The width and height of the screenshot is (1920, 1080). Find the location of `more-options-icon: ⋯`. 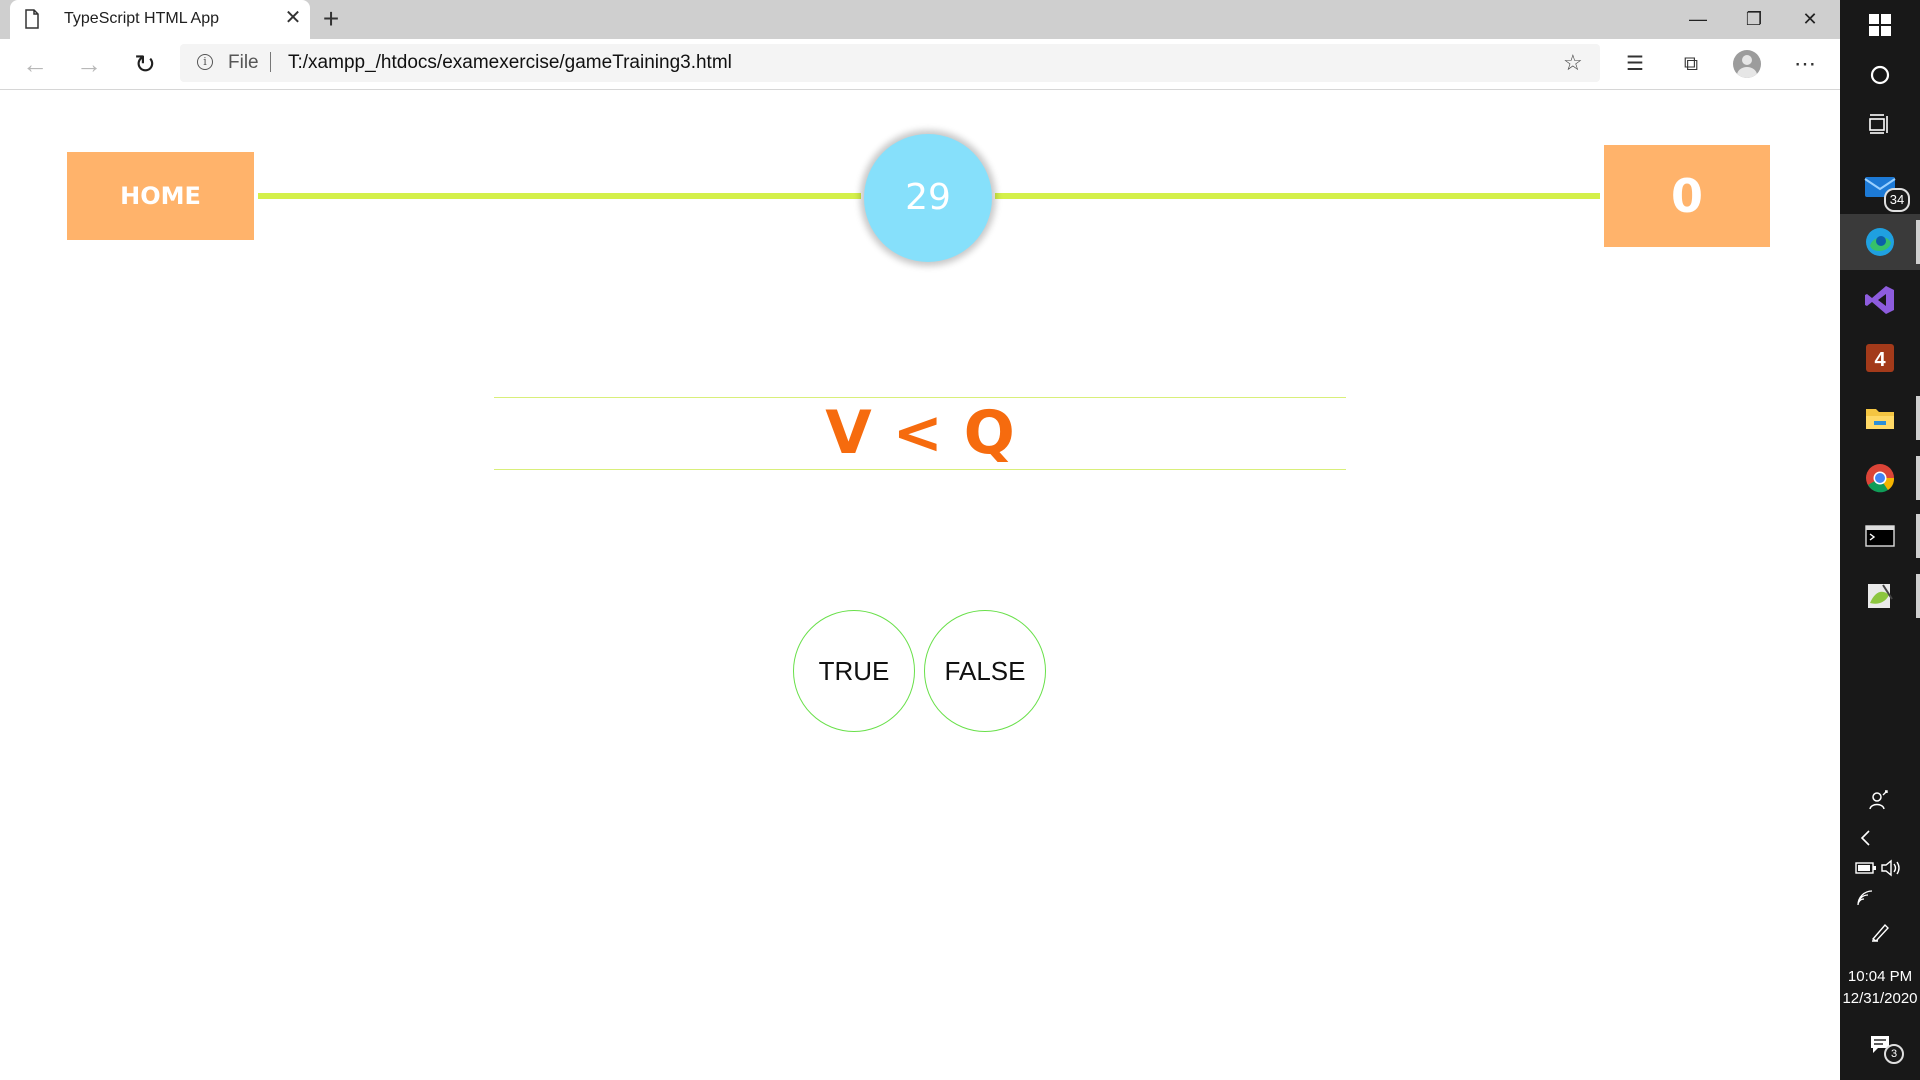

more-options-icon: ⋯ is located at coordinates (1805, 64).